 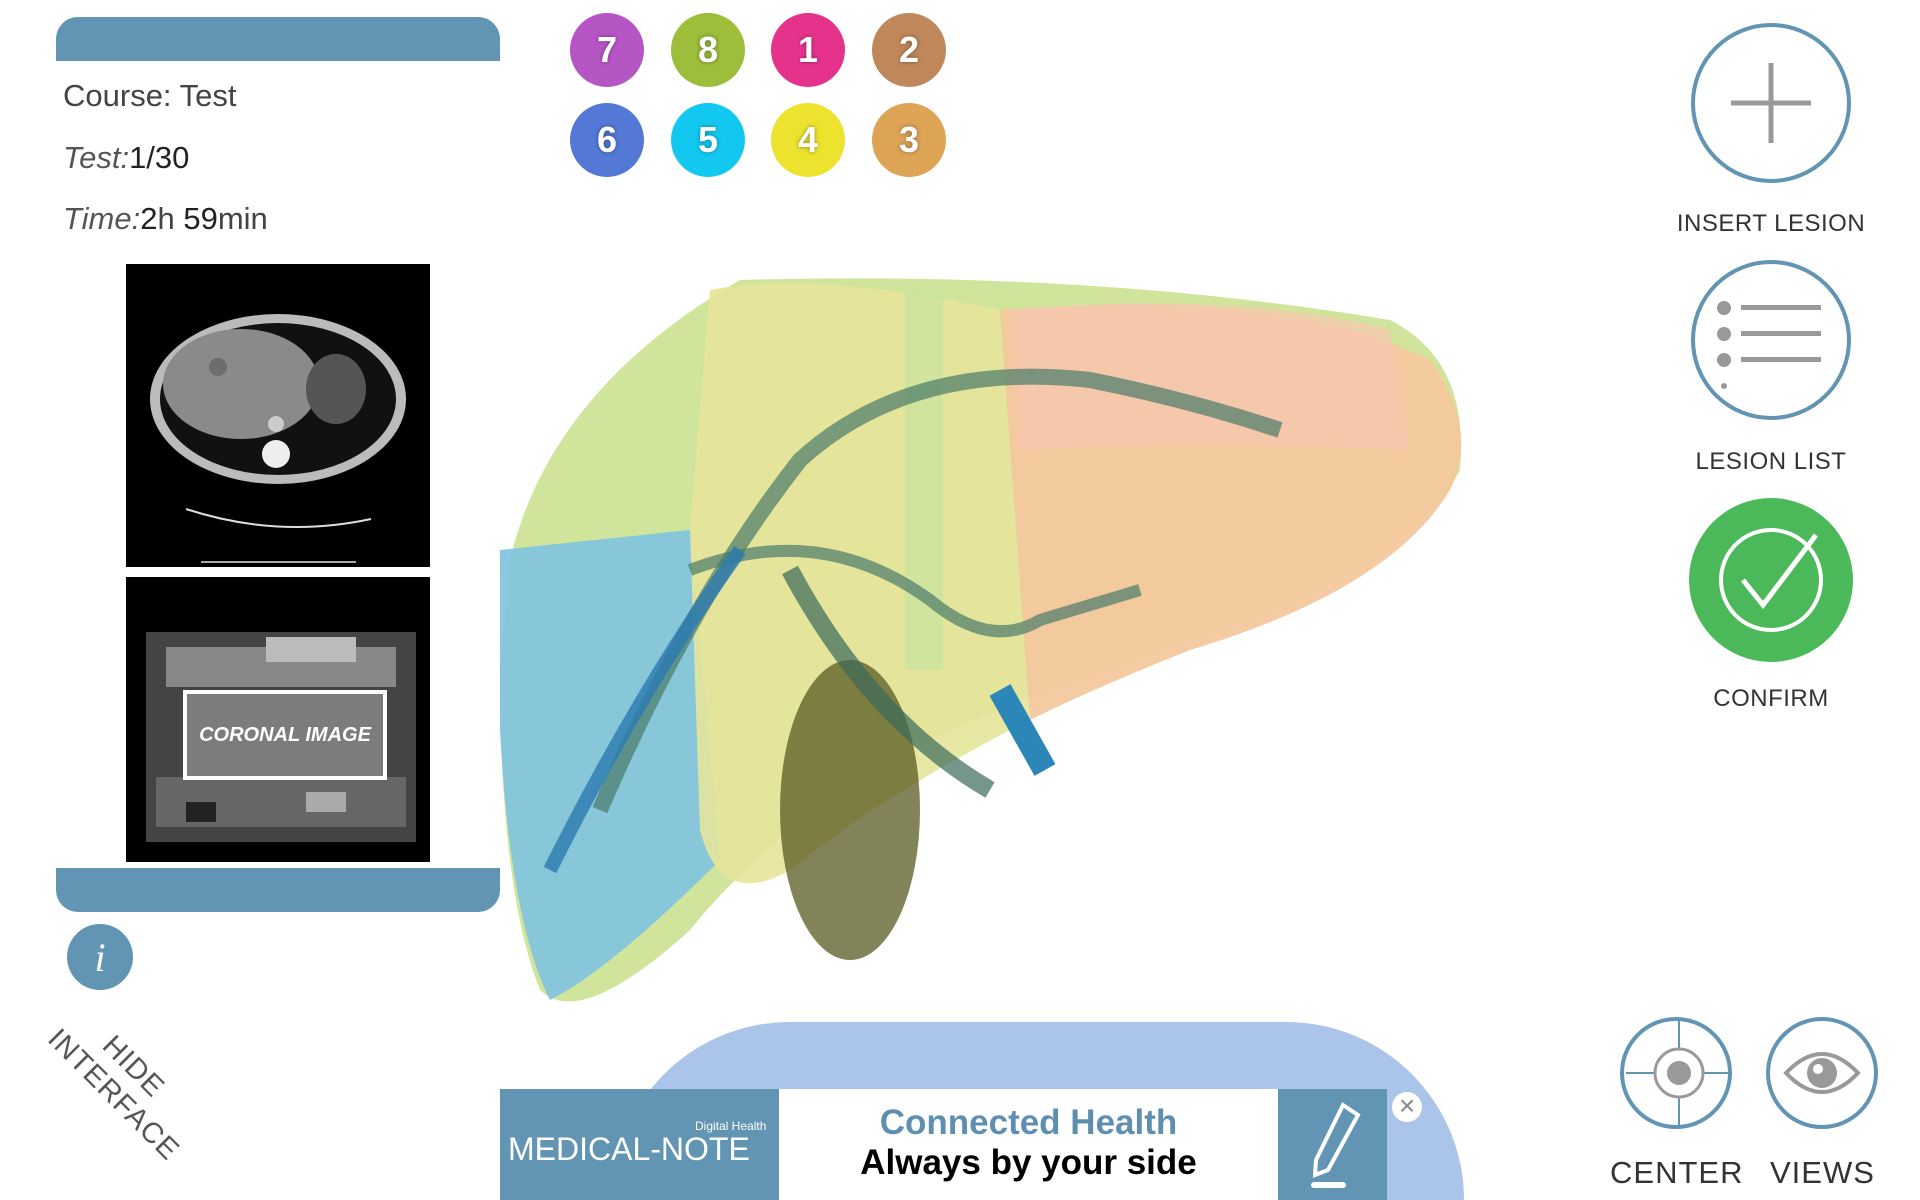 I want to click on time-label: Time:, so click(x=102, y=218).